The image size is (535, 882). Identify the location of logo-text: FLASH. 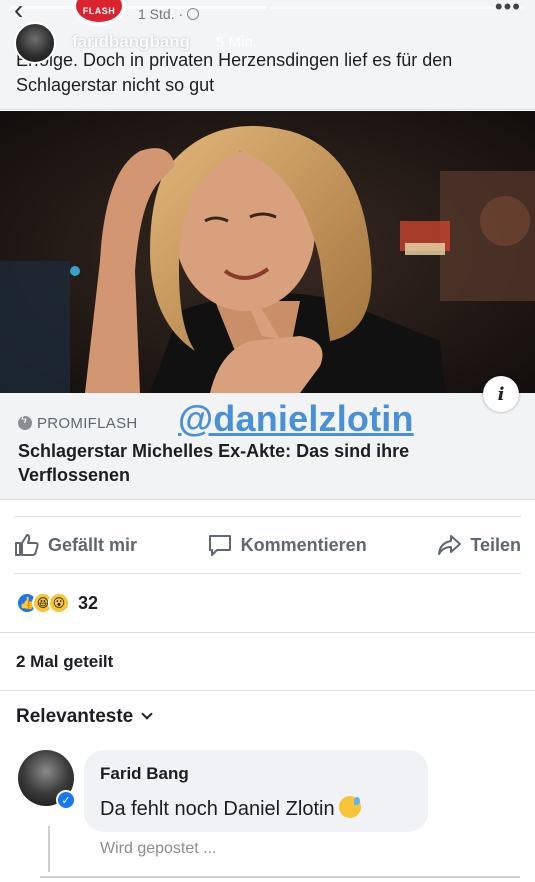
(99, 11).